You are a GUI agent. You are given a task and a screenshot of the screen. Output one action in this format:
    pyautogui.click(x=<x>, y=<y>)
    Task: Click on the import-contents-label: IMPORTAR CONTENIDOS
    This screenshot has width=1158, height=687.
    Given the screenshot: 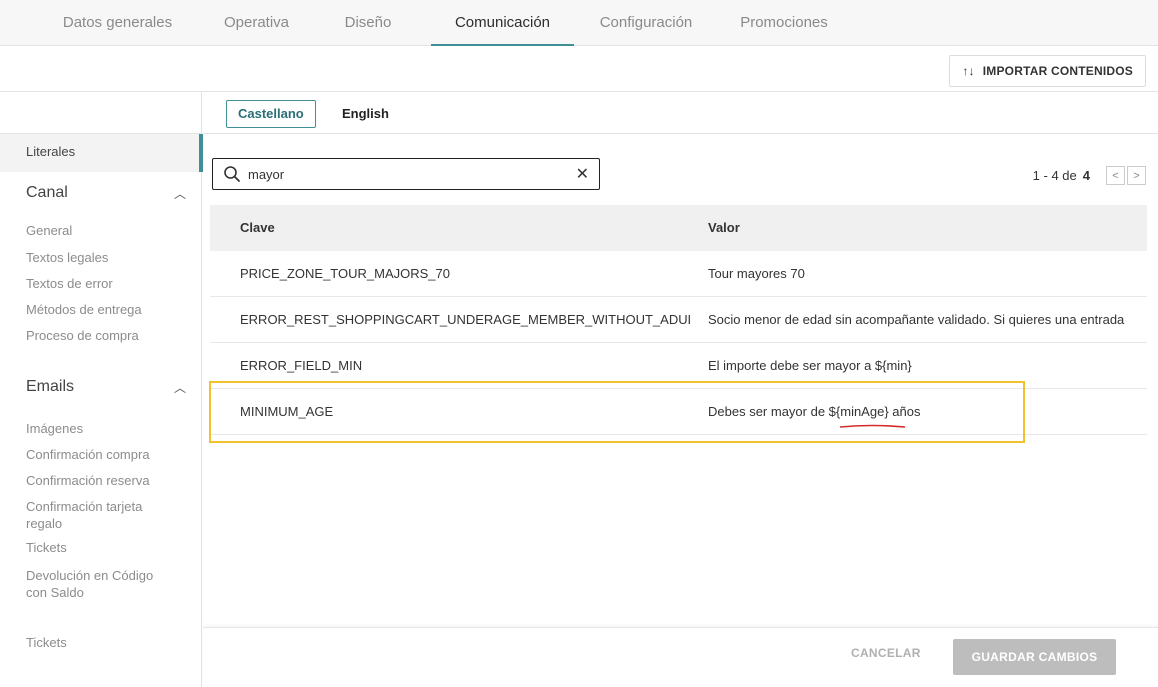 What is the action you would take?
    pyautogui.click(x=1057, y=71)
    